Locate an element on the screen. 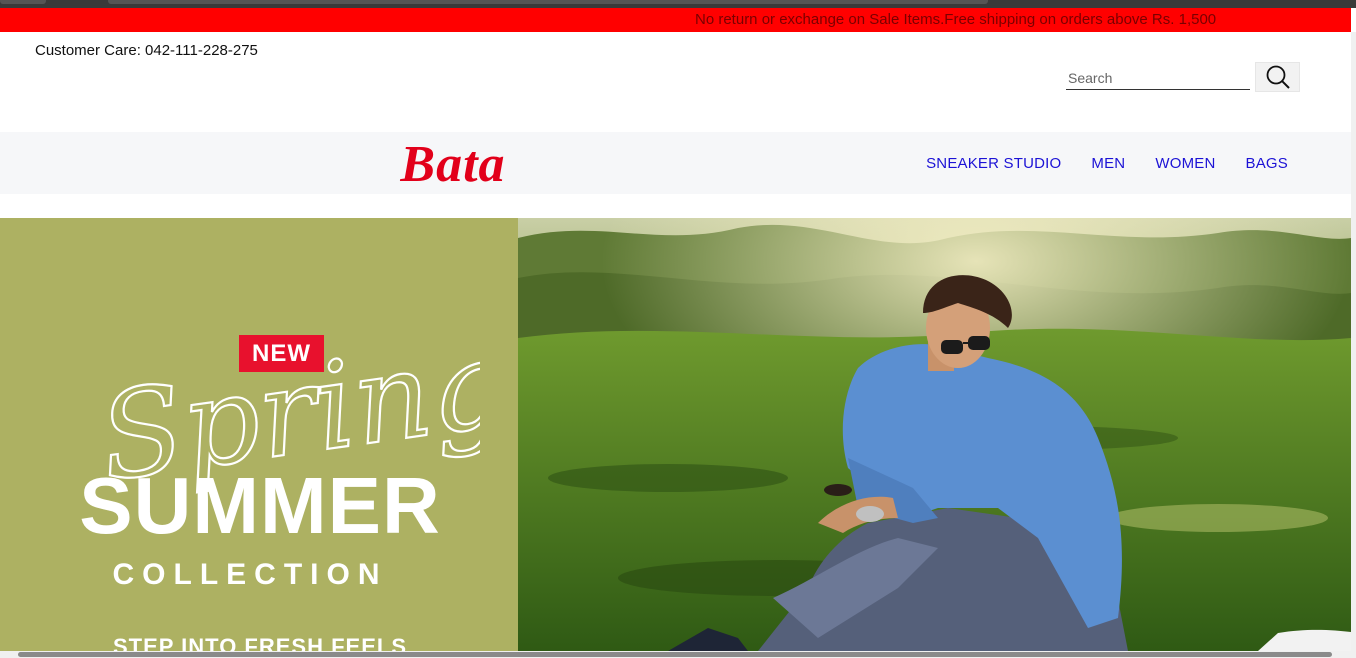  logo-text: Bata is located at coordinates (452, 164).